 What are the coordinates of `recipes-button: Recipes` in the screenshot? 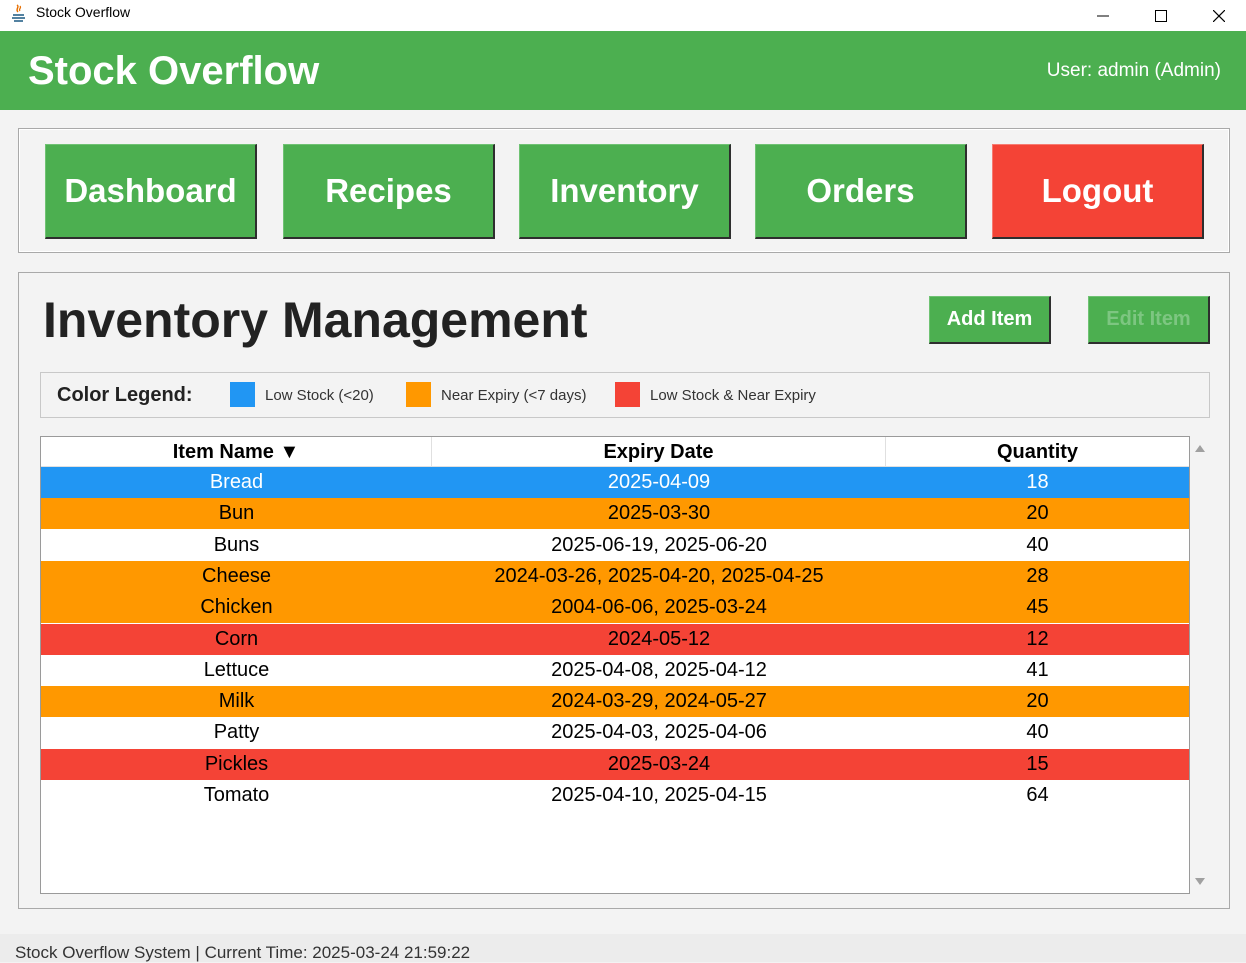 It's located at (389, 191).